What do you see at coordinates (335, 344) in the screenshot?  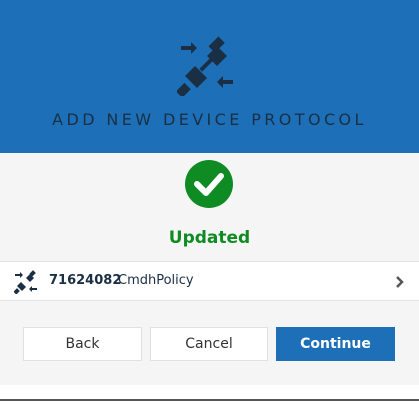 I see `continue-button: Continue` at bounding box center [335, 344].